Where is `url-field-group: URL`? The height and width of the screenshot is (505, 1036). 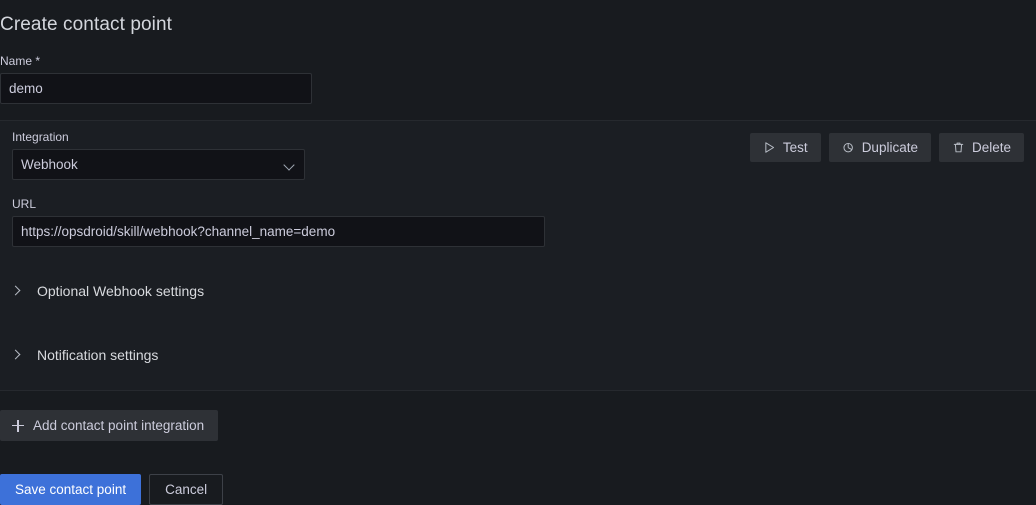 url-field-group: URL is located at coordinates (278, 222).